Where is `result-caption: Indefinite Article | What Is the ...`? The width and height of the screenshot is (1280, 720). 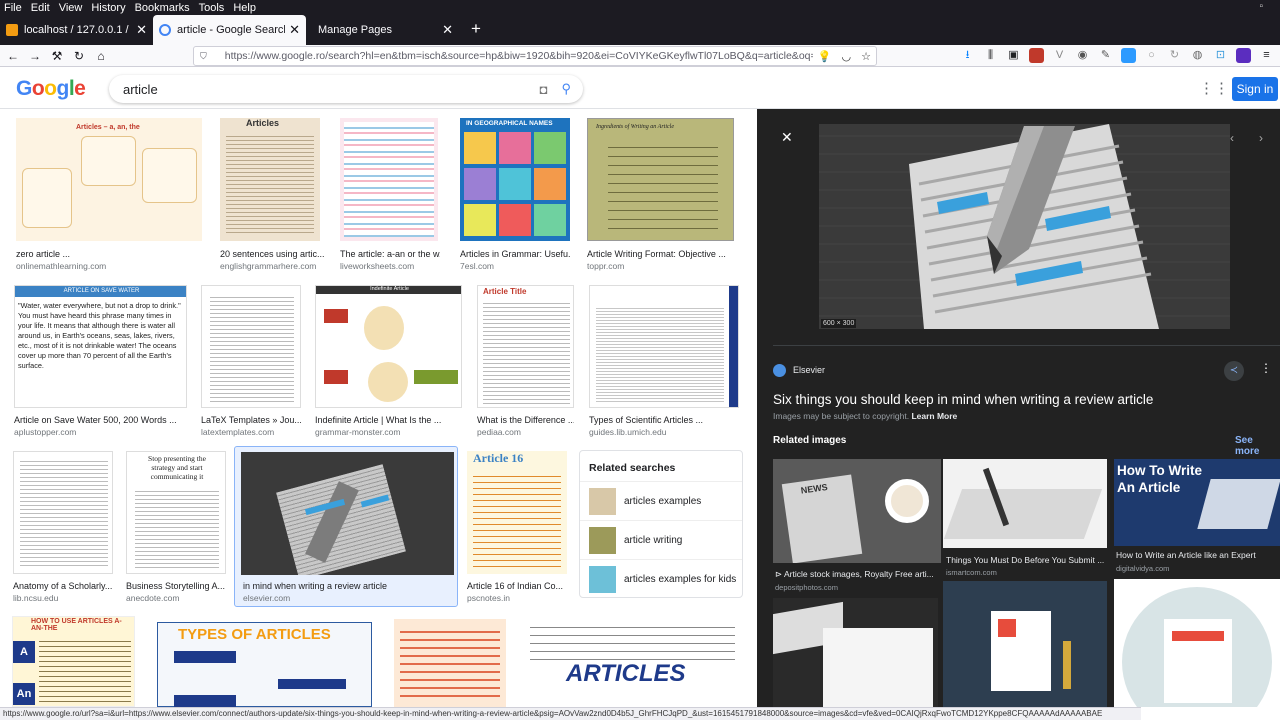
result-caption: Indefinite Article | What Is the ... is located at coordinates (388, 420).